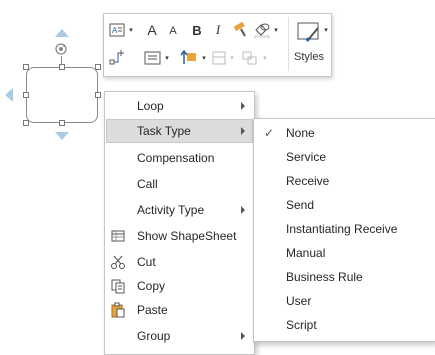  Describe the element at coordinates (219, 58) in the screenshot. I see `send-backward-icon` at that location.